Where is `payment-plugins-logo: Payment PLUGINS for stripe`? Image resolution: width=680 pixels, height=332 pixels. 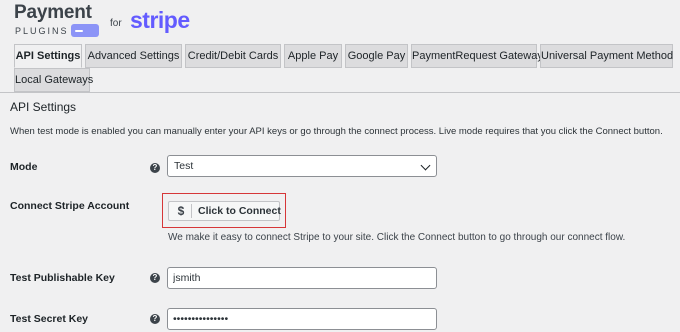 payment-plugins-logo: Payment PLUGINS for stripe is located at coordinates (114, 21).